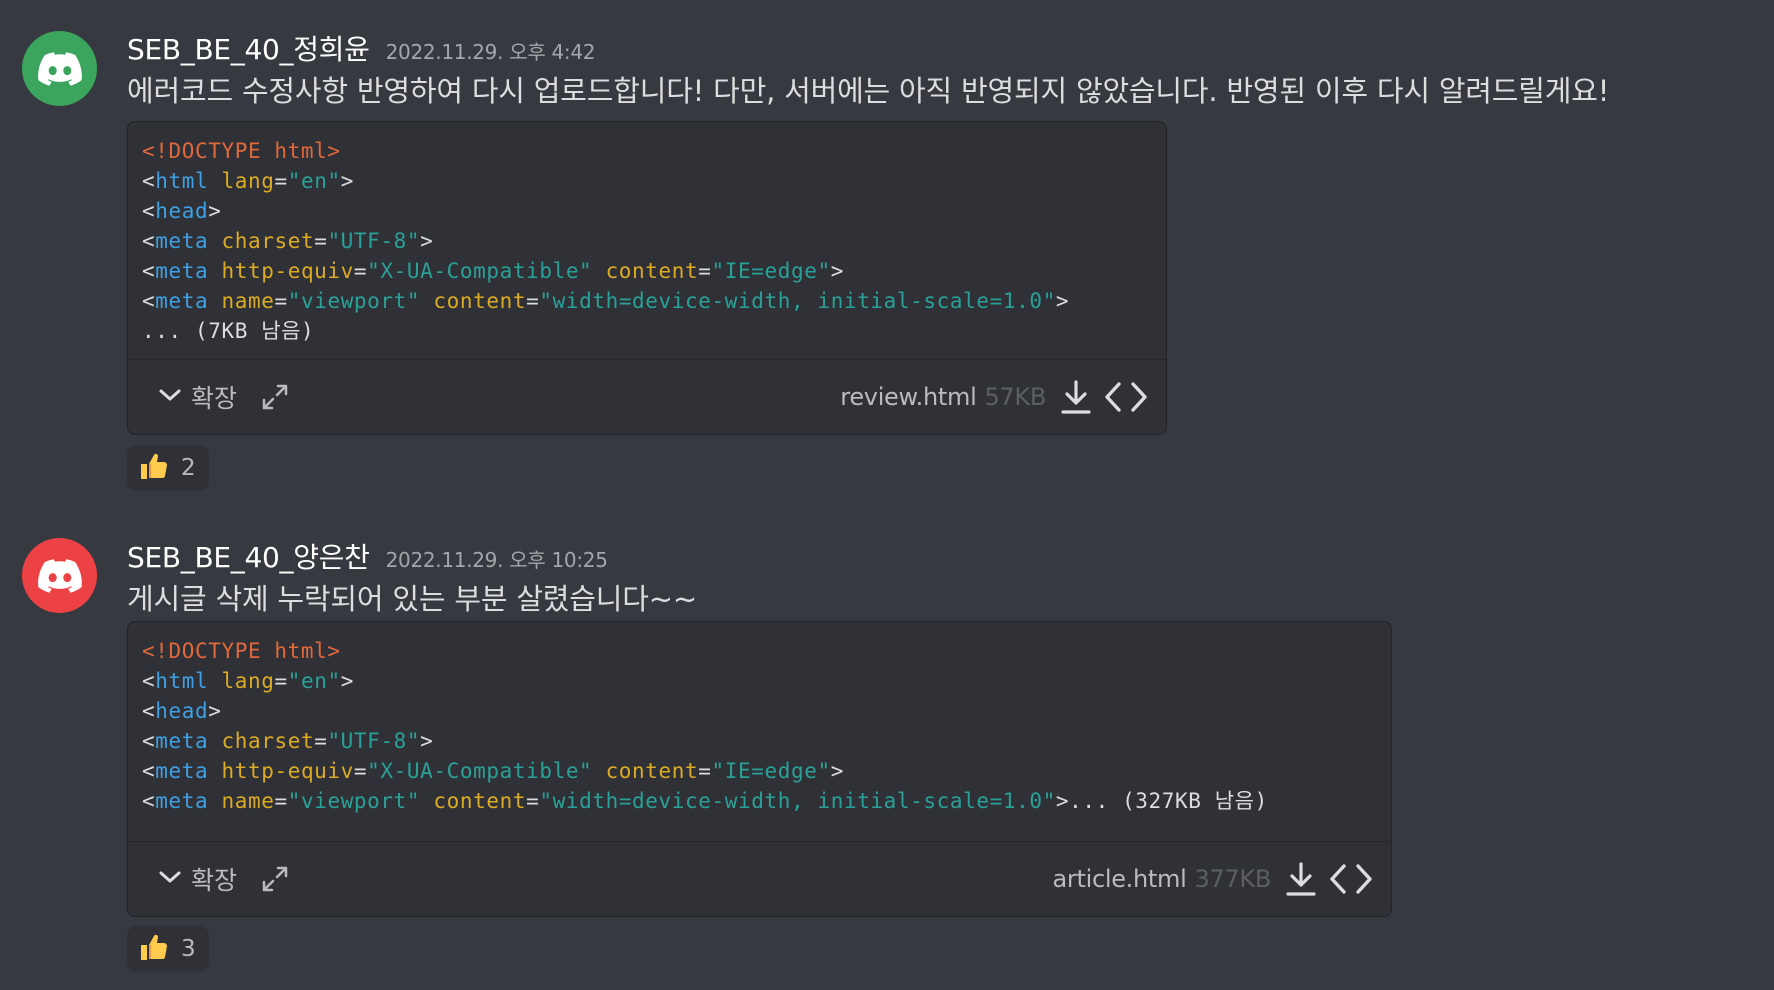  What do you see at coordinates (908, 397) in the screenshot?
I see `file-name: review.html` at bounding box center [908, 397].